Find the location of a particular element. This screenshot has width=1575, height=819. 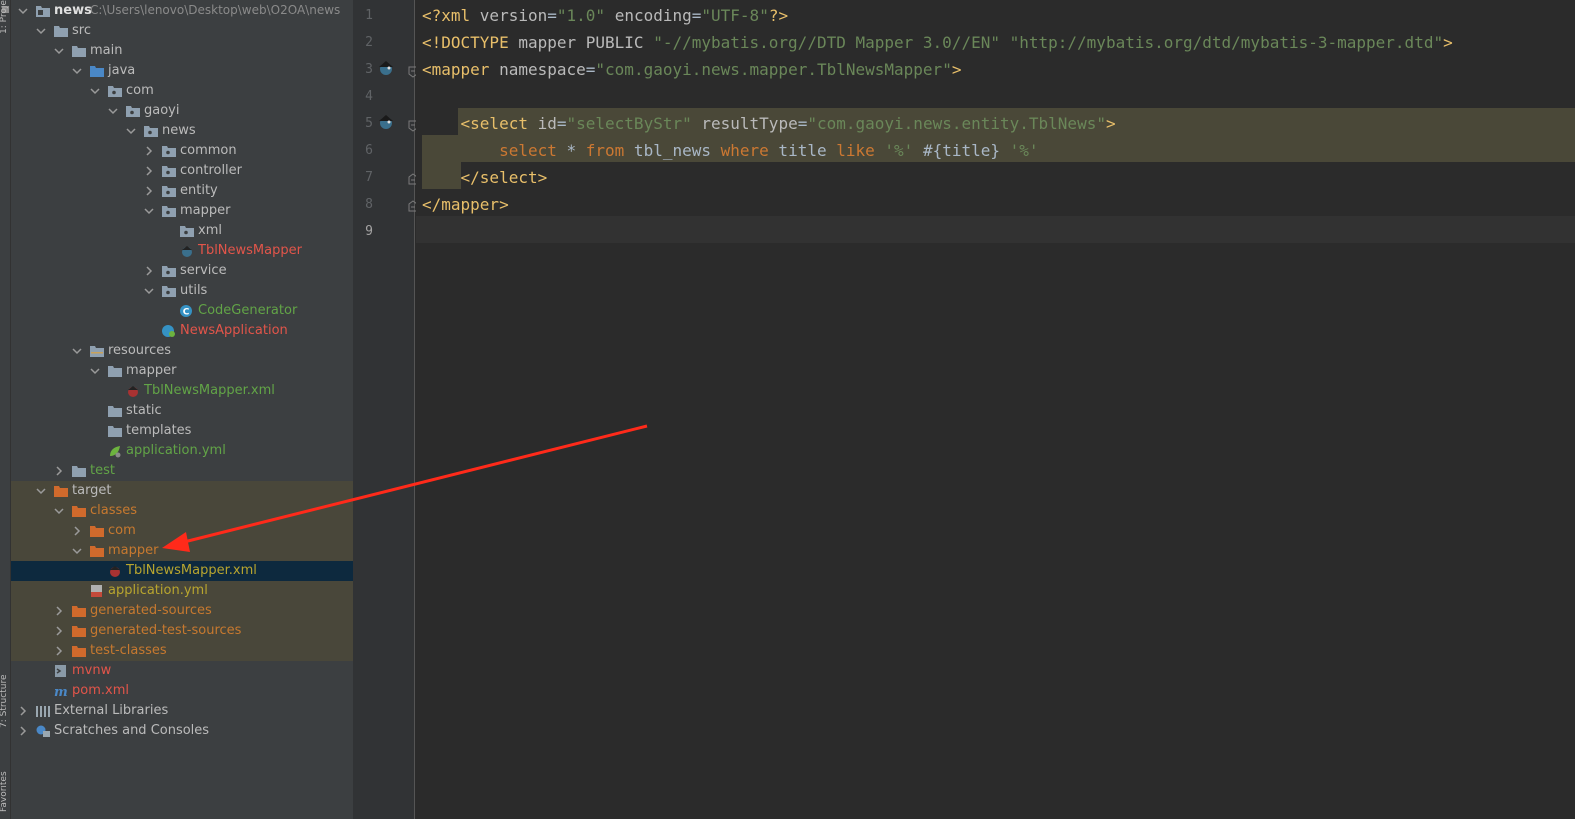

tree-row-test: test is located at coordinates (182, 471).